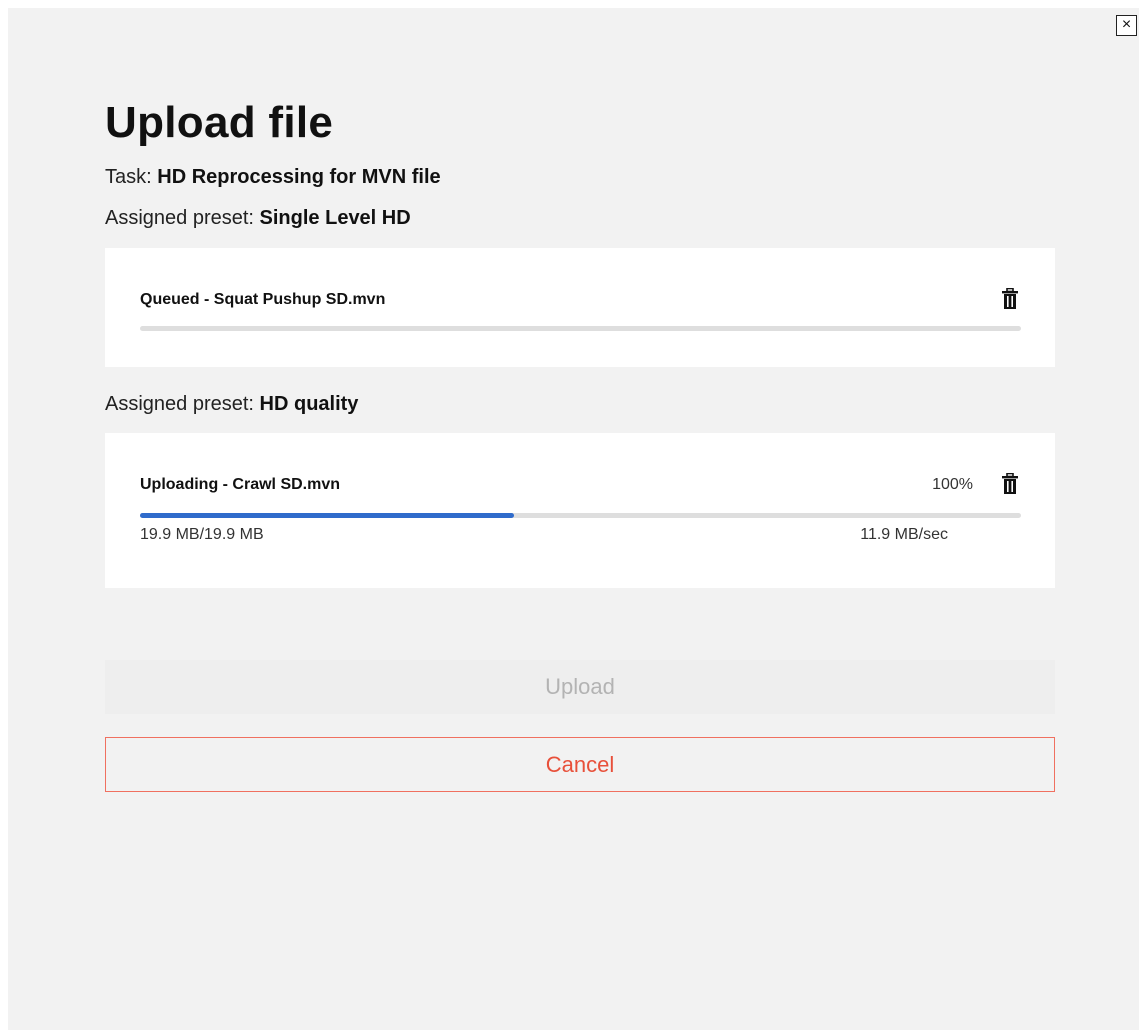 This screenshot has width=1139, height=1030. What do you see at coordinates (580, 764) in the screenshot?
I see `cancel-button: Cancel` at bounding box center [580, 764].